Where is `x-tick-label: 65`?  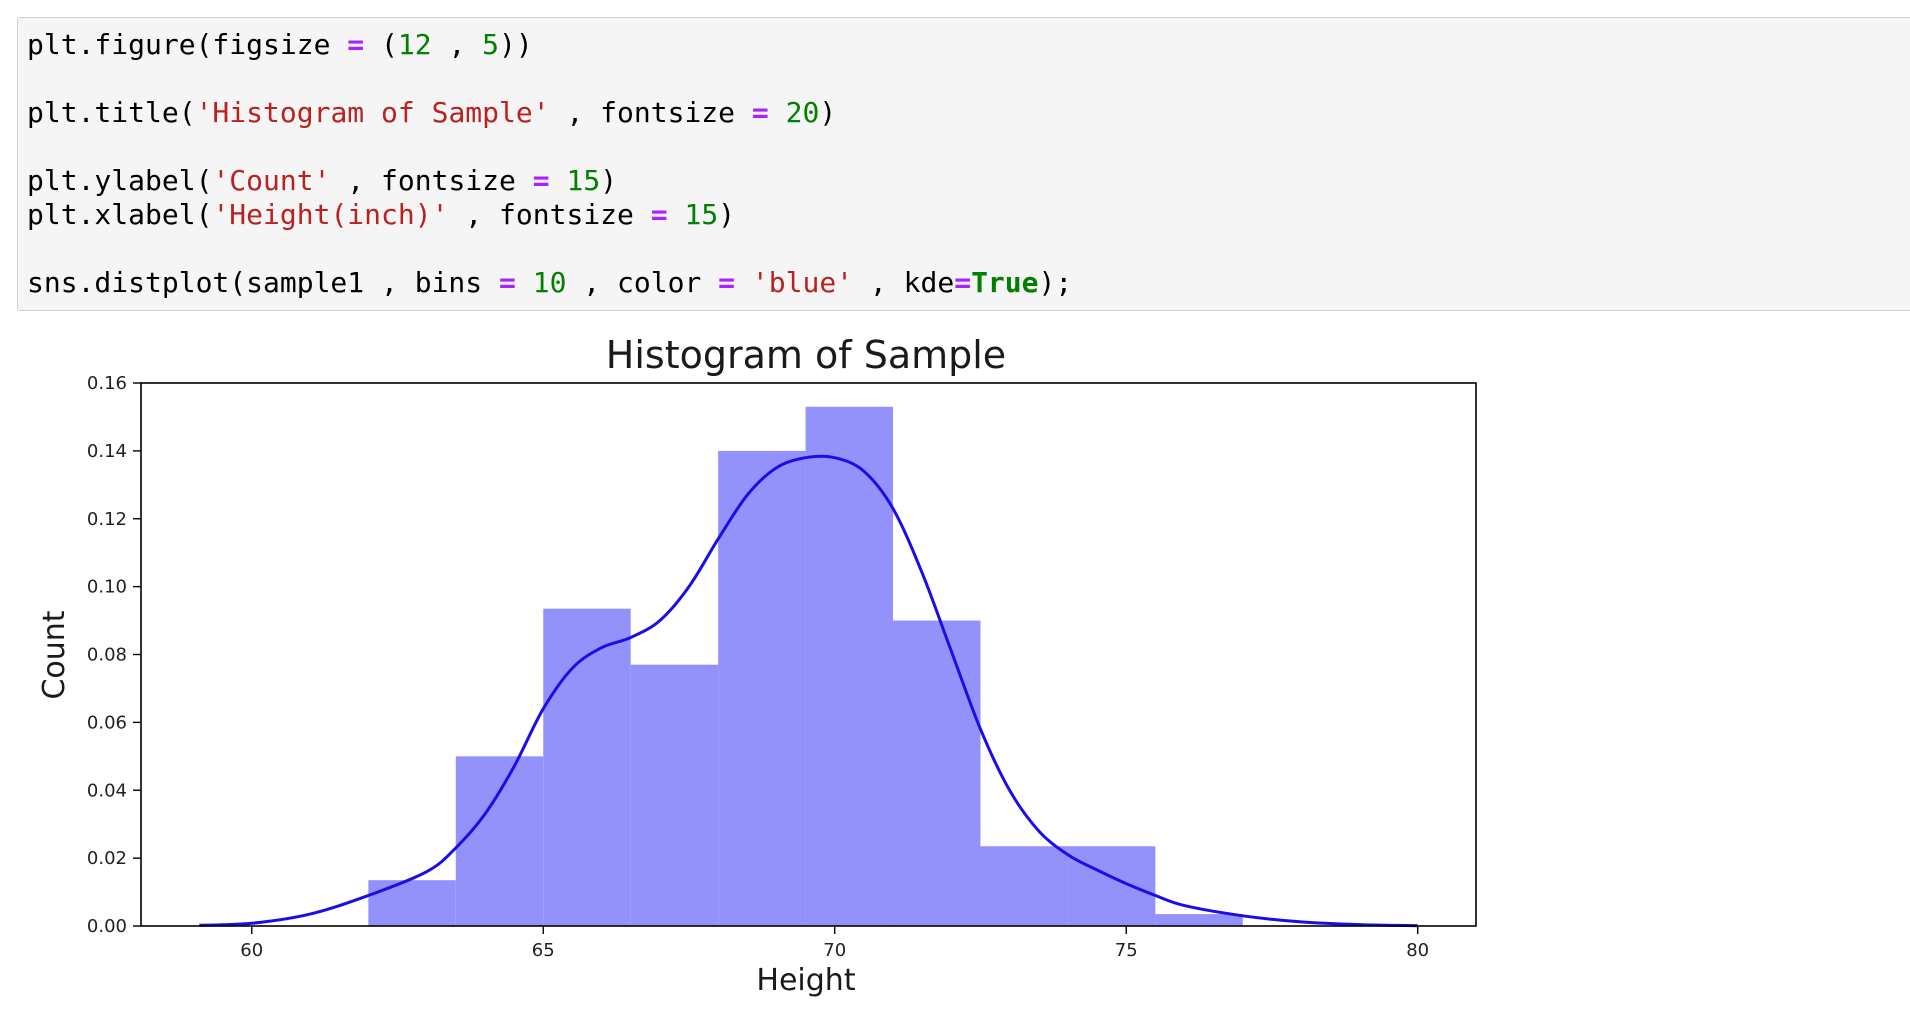 x-tick-label: 65 is located at coordinates (543, 950).